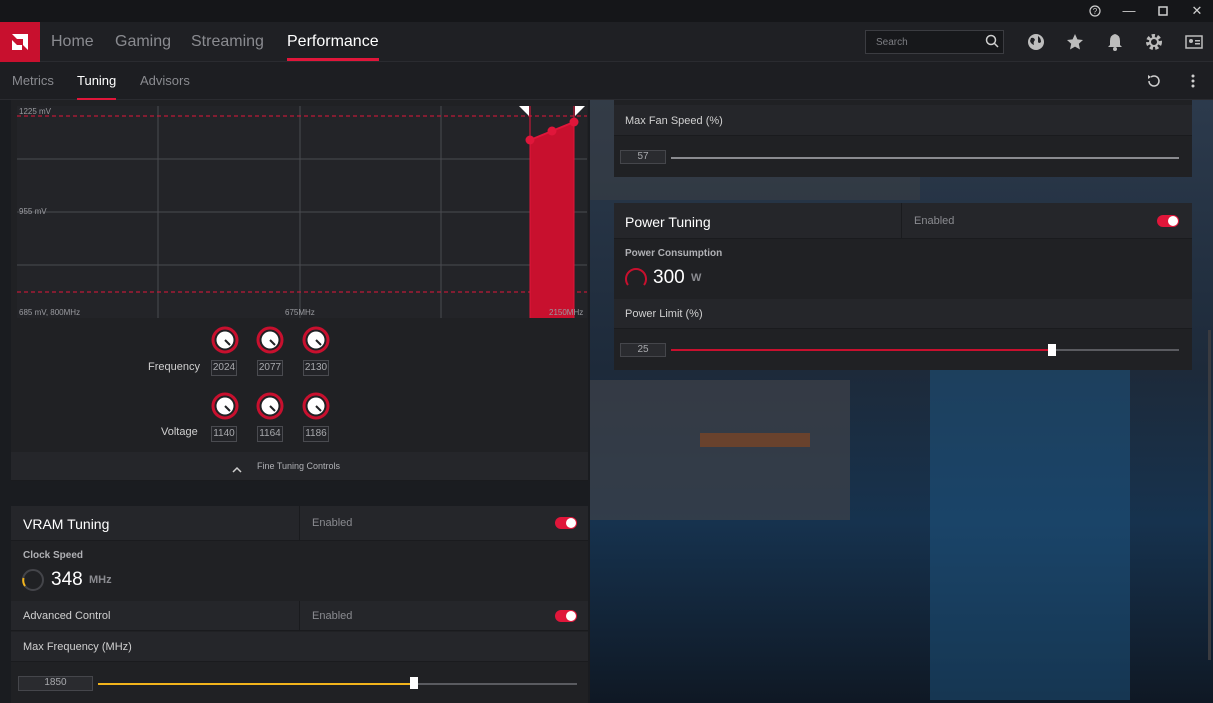 Image resolution: width=1213 pixels, height=703 pixels. What do you see at coordinates (333, 42) in the screenshot?
I see `nav-tab-performance: Performance` at bounding box center [333, 42].